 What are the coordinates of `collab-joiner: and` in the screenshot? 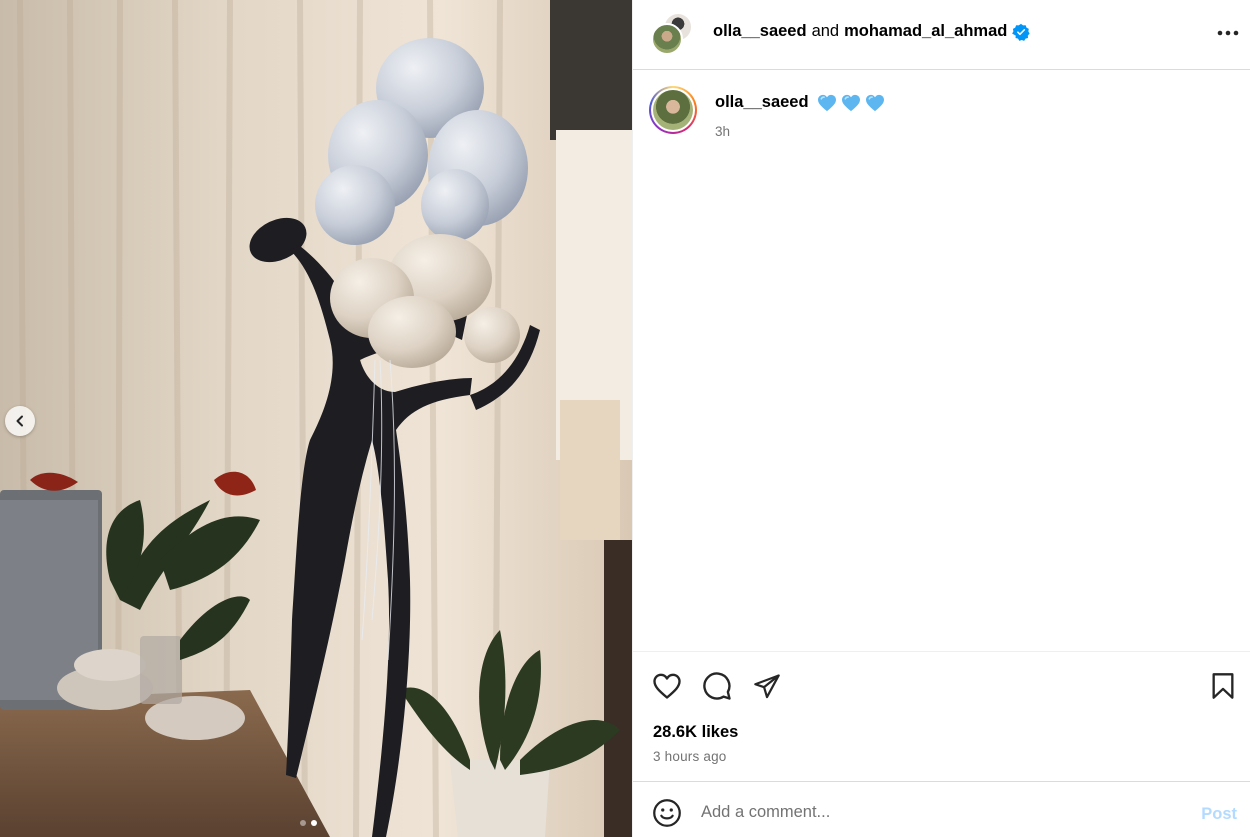 It's located at (825, 31).